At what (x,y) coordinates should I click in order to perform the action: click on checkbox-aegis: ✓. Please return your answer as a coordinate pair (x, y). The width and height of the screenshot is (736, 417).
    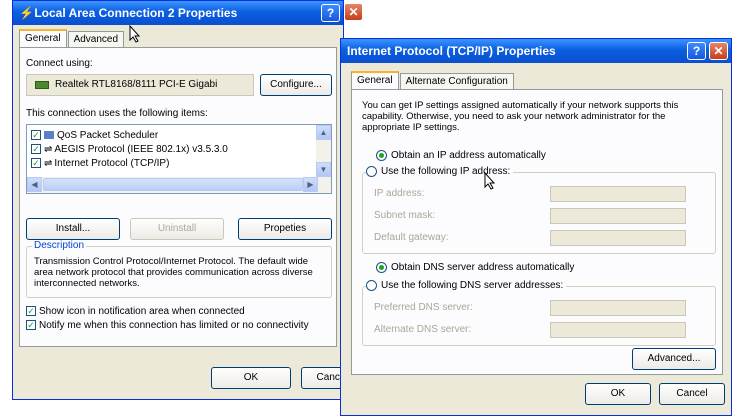
    Looking at the image, I should click on (36, 149).